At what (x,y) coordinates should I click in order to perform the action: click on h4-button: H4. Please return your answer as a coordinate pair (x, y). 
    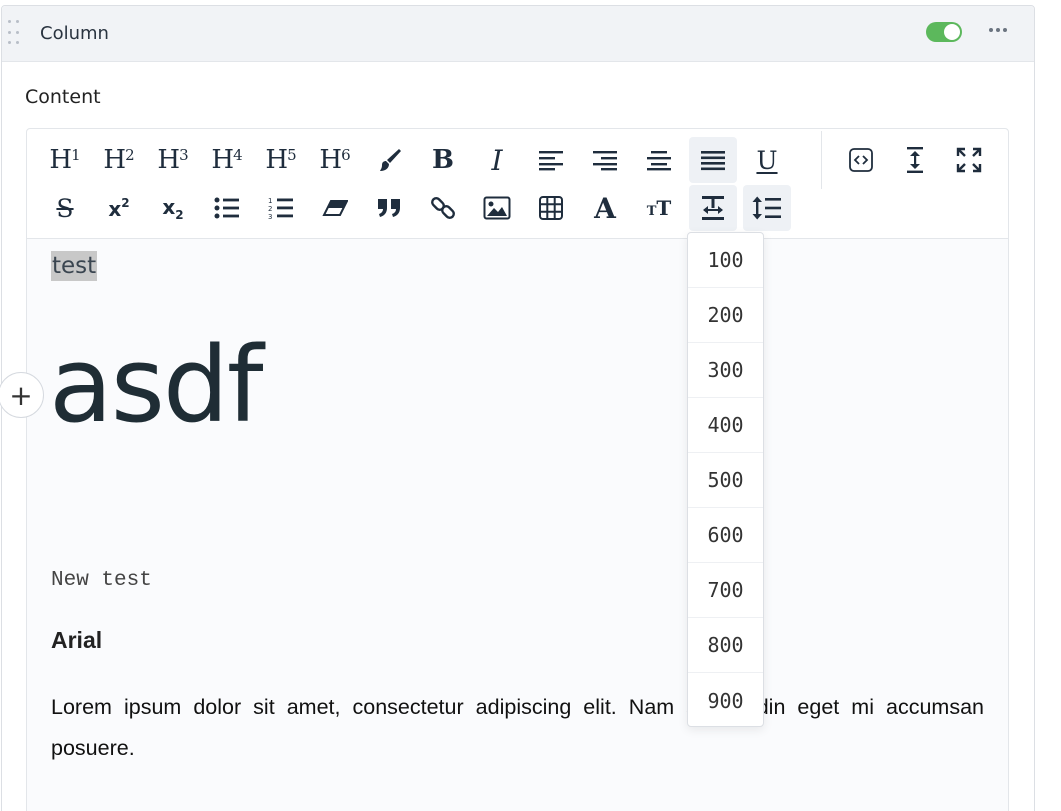
    Looking at the image, I should click on (227, 160).